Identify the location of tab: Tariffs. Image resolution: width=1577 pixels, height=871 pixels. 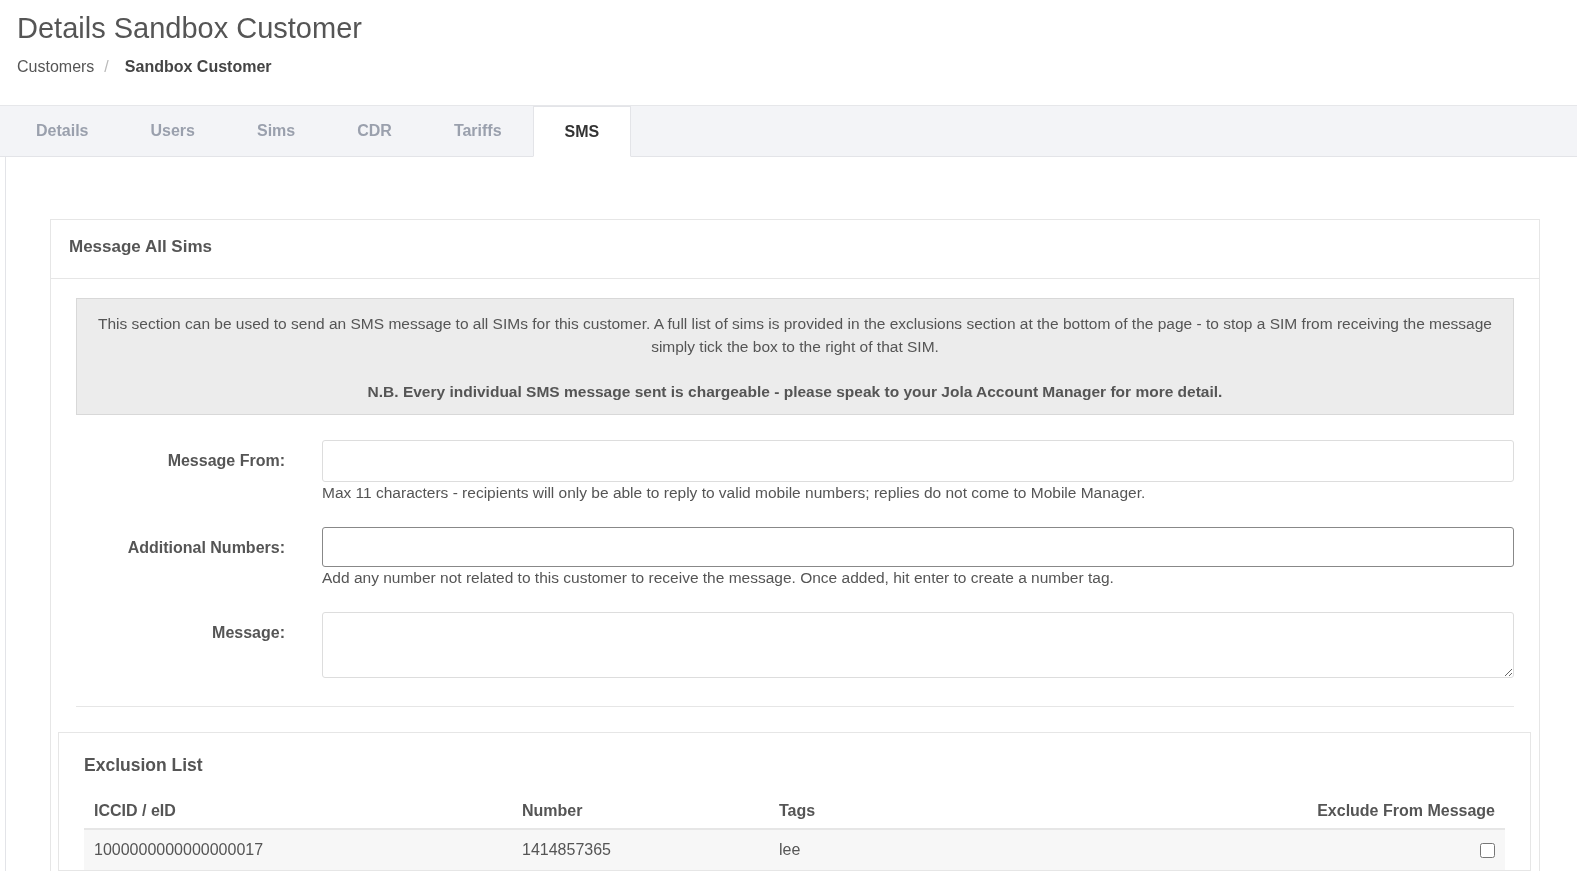
(477, 131).